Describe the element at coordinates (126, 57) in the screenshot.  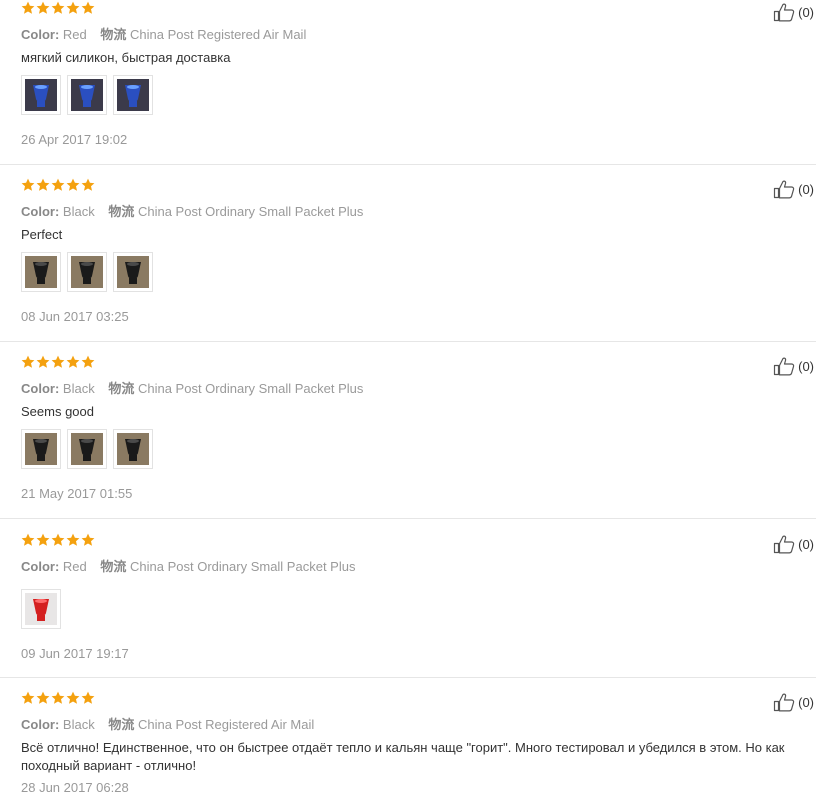
I see `review-text: мягкий силикон, быстрая доставка` at that location.